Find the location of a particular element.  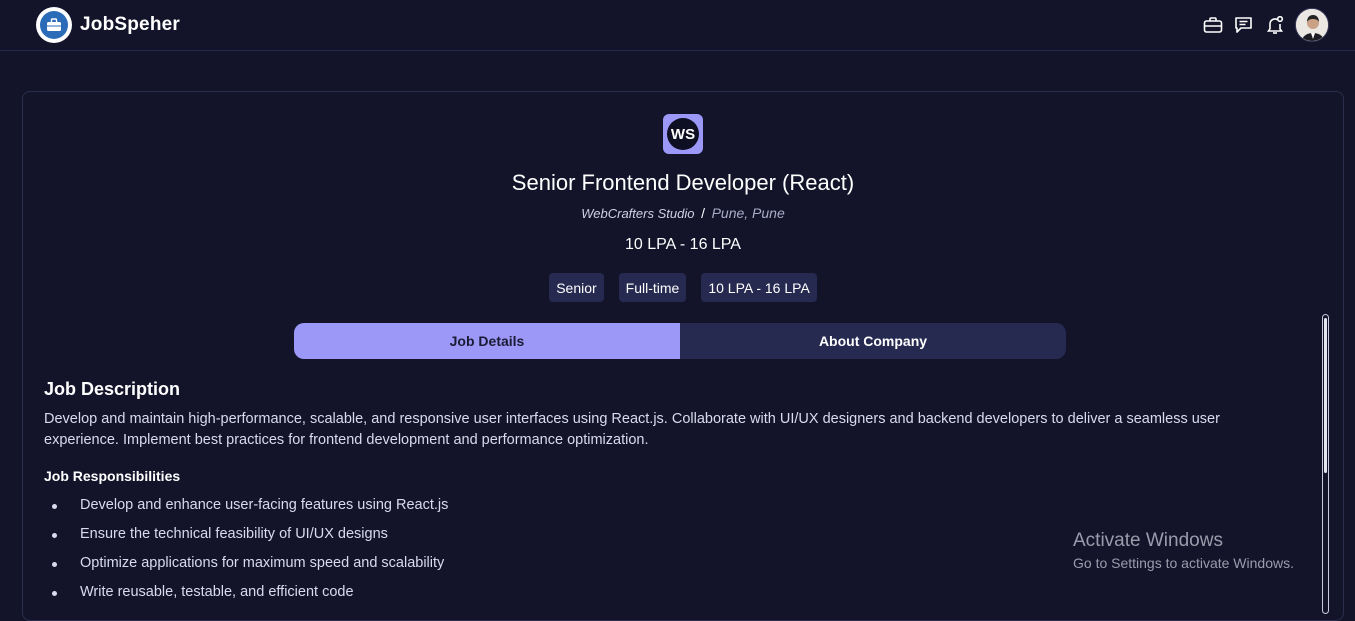

detail-tabs: Job Details About Company is located at coordinates (680, 341).